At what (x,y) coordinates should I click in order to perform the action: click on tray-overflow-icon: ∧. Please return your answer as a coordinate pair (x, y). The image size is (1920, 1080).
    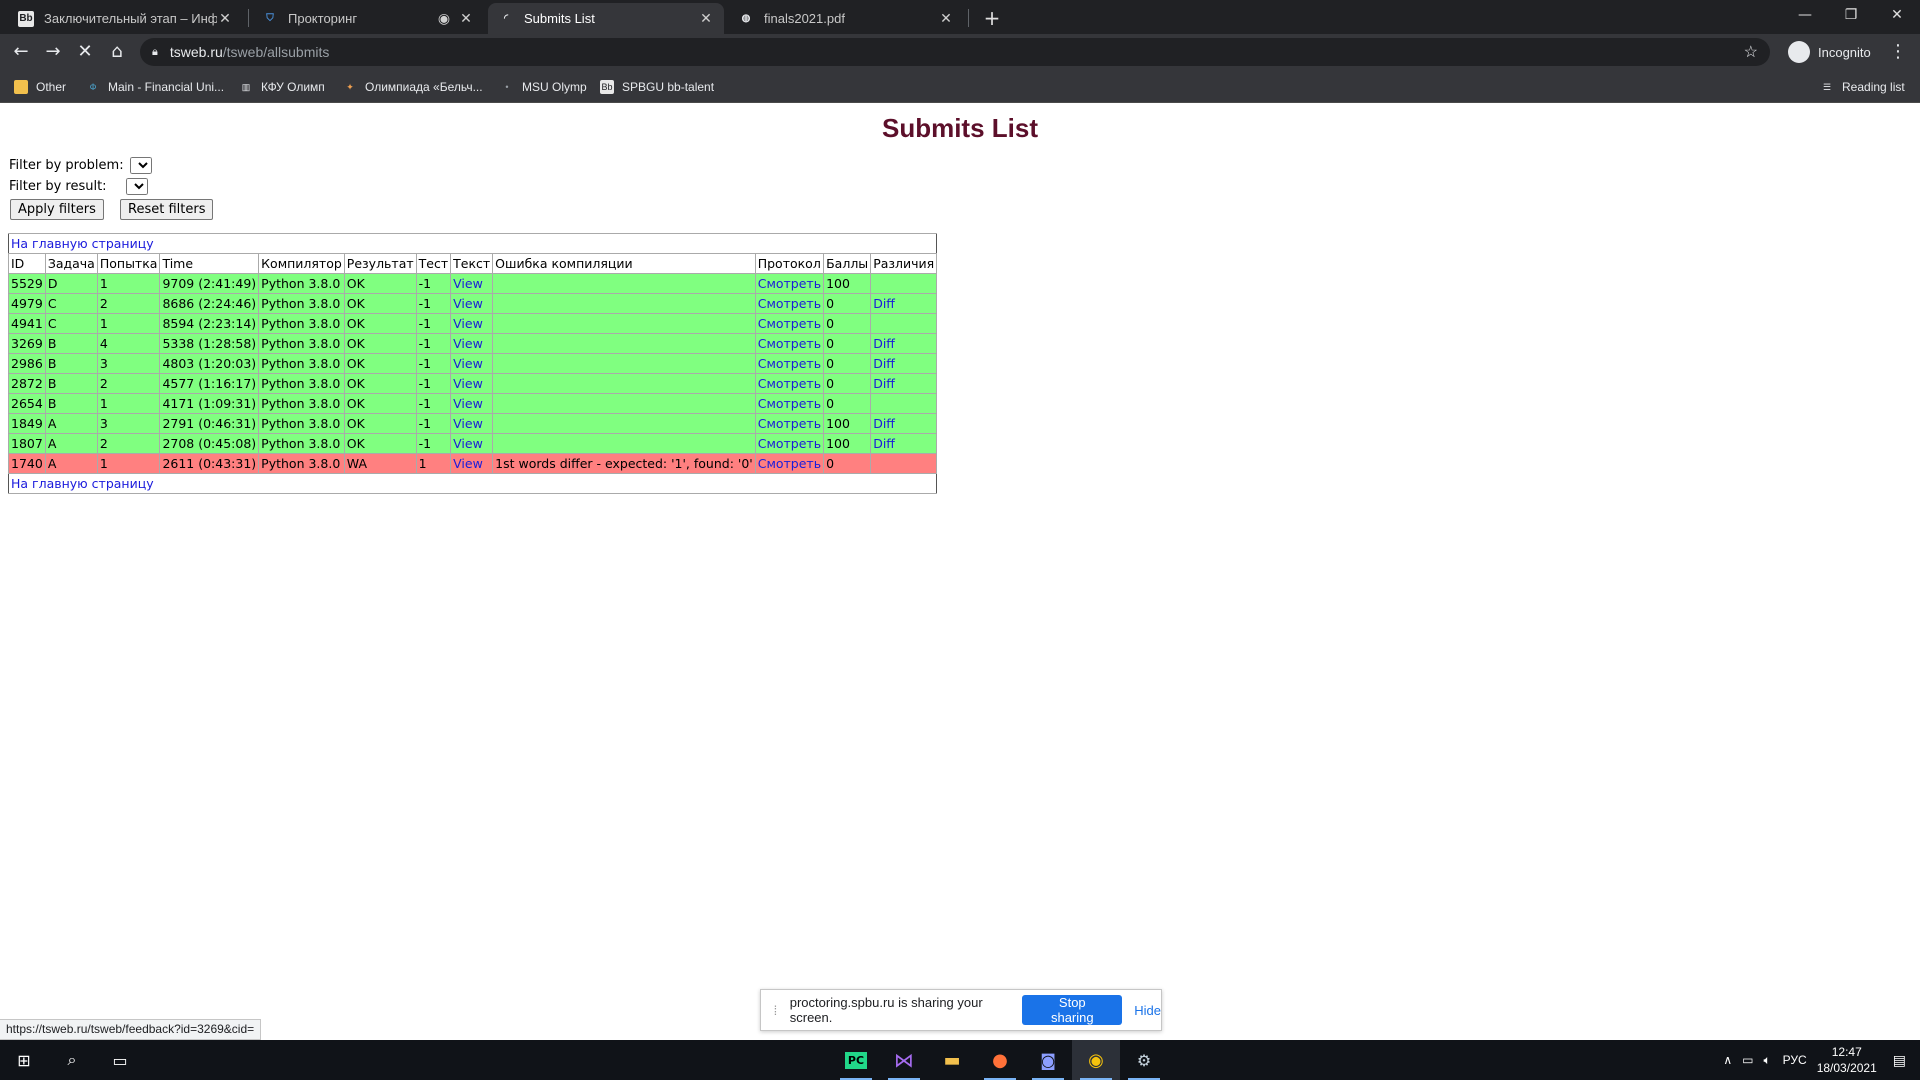
    Looking at the image, I should click on (1727, 1060).